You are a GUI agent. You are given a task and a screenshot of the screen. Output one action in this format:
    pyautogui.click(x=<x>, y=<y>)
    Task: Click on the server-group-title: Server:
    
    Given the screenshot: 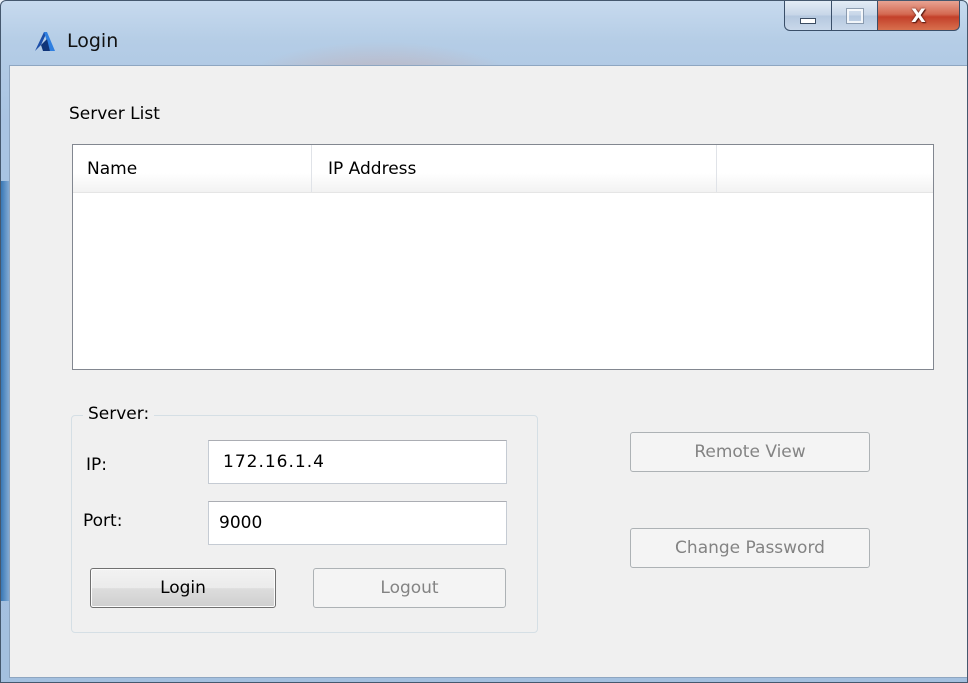 What is the action you would take?
    pyautogui.click(x=119, y=414)
    